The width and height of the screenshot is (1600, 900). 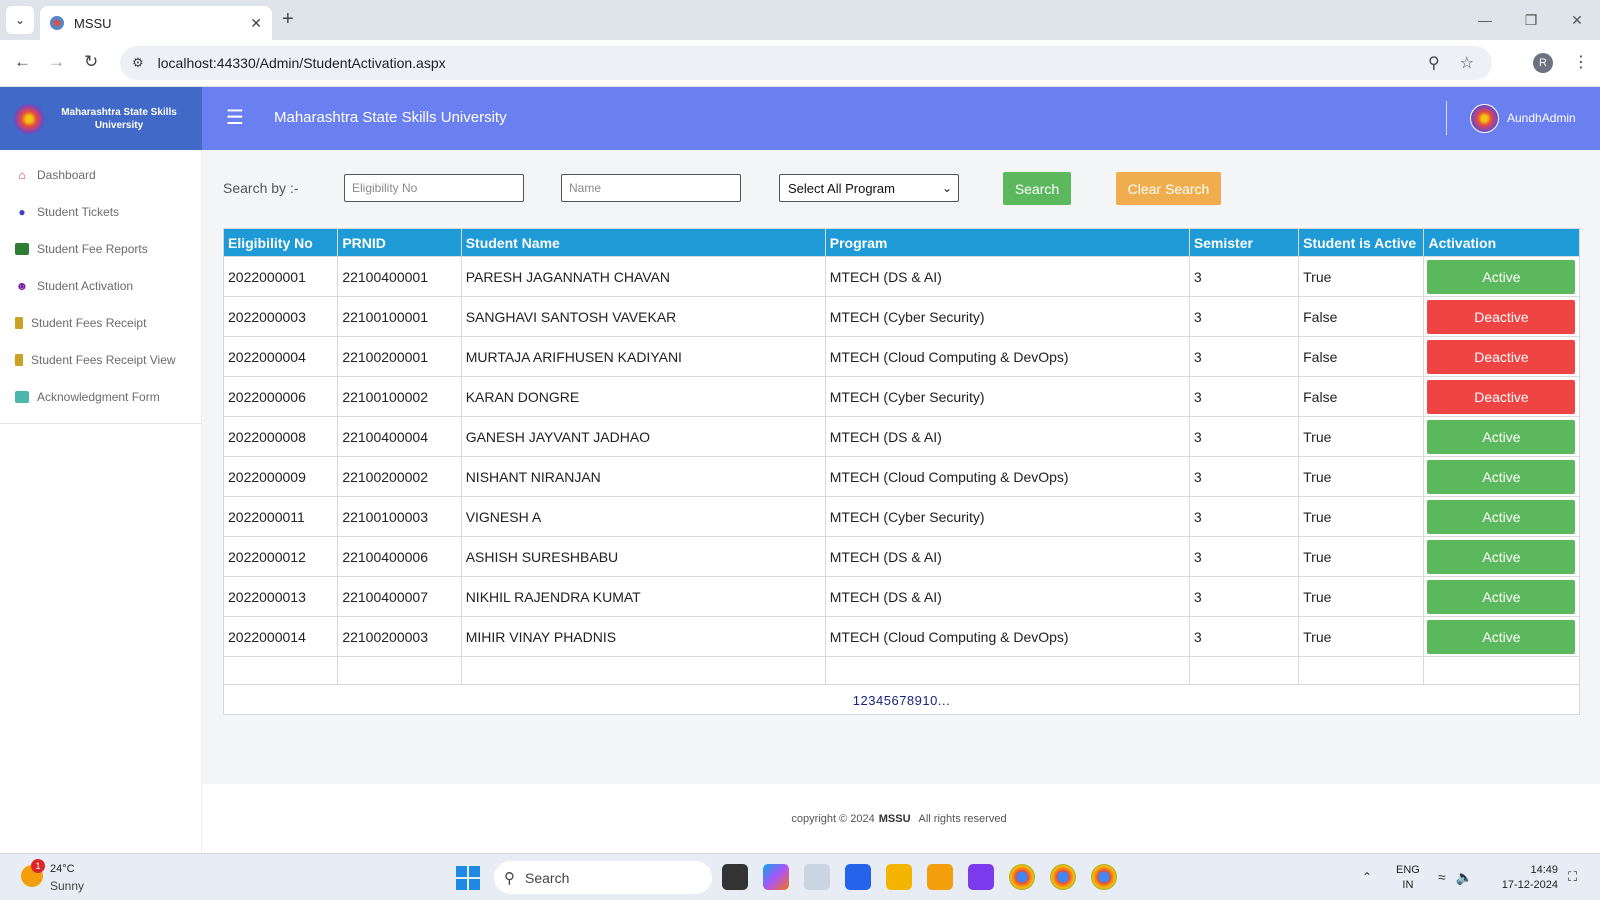 I want to click on sidebar-item-student-tickets: ● Student Tickets, so click(x=100, y=211).